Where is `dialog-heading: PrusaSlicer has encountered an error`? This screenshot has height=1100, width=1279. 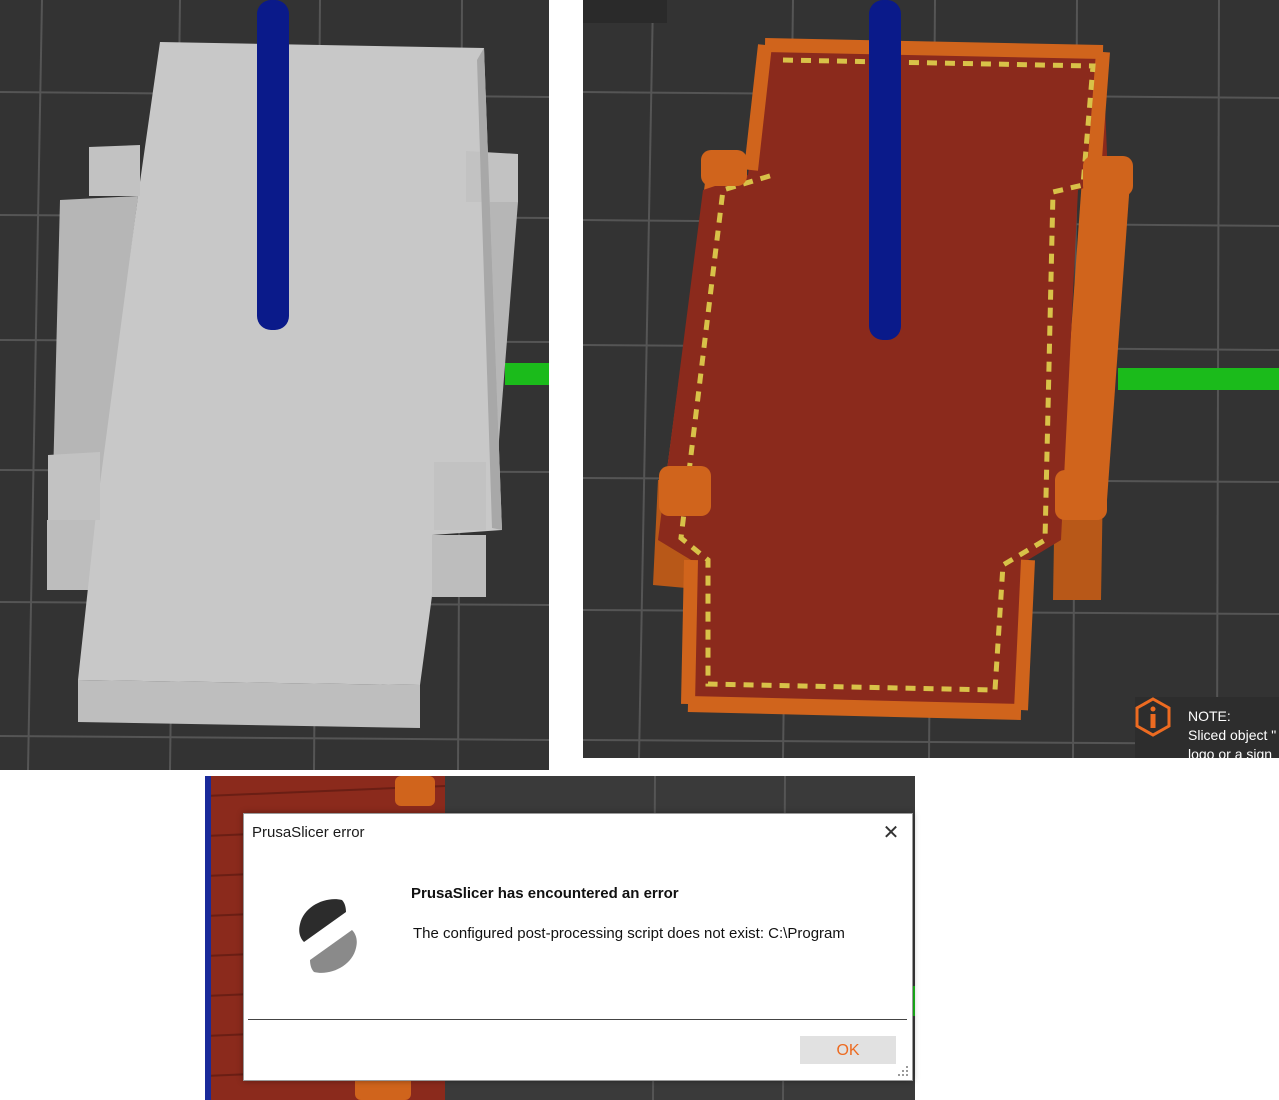
dialog-heading: PrusaSlicer has encountered an error is located at coordinates (545, 893).